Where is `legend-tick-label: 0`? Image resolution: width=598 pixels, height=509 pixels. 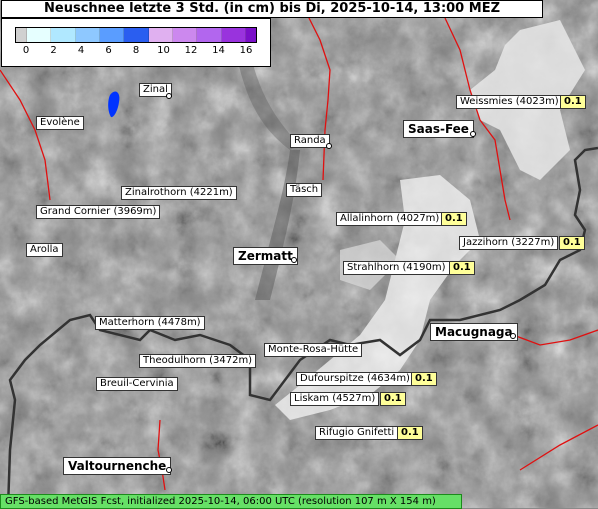 legend-tick-label: 0 is located at coordinates (26, 50).